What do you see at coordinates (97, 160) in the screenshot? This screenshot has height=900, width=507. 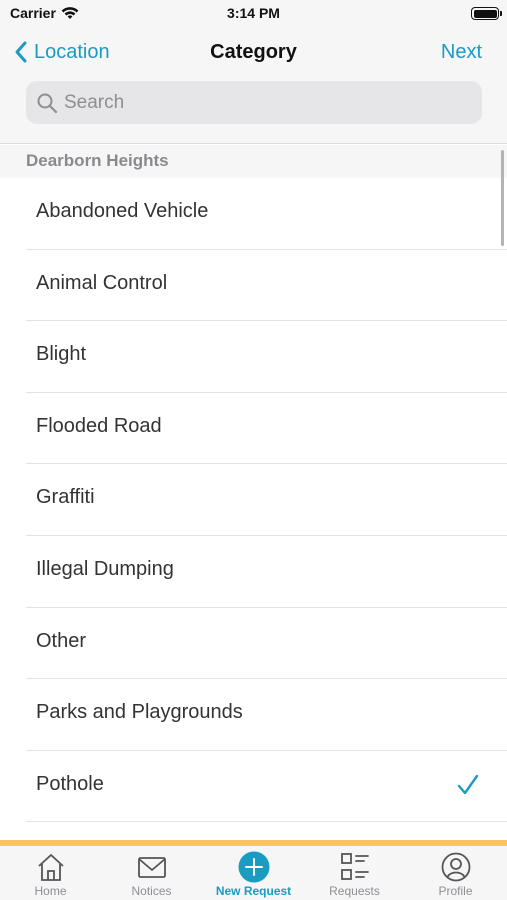 I see `section-title: Dearborn Heights` at bounding box center [97, 160].